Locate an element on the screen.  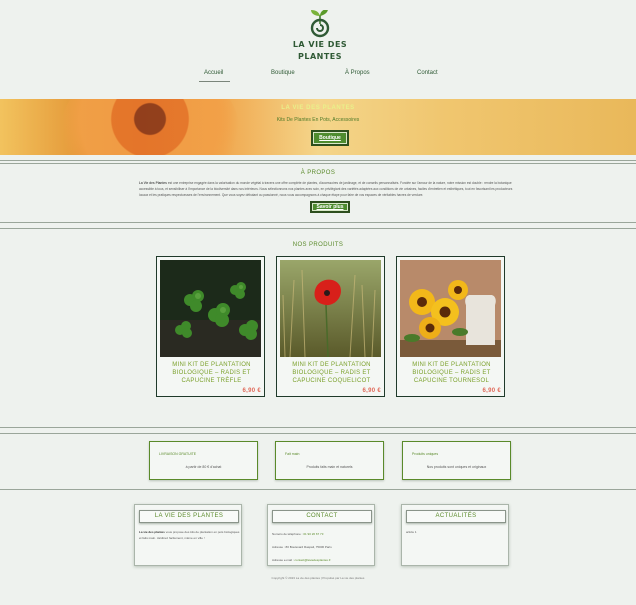
sunflower-photo is located at coordinates (450, 308).